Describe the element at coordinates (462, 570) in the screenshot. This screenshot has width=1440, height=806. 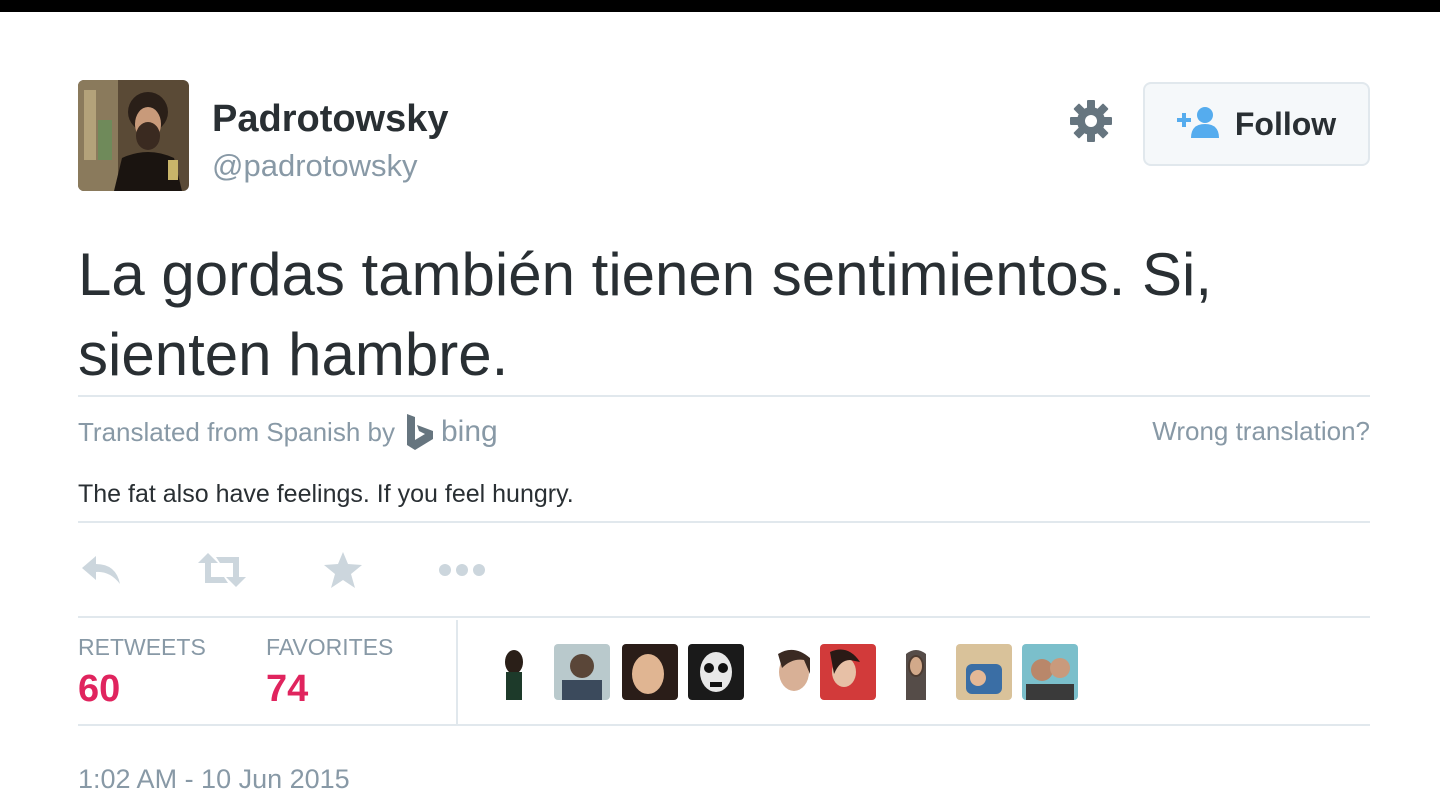
I see `more-dots-icon` at that location.